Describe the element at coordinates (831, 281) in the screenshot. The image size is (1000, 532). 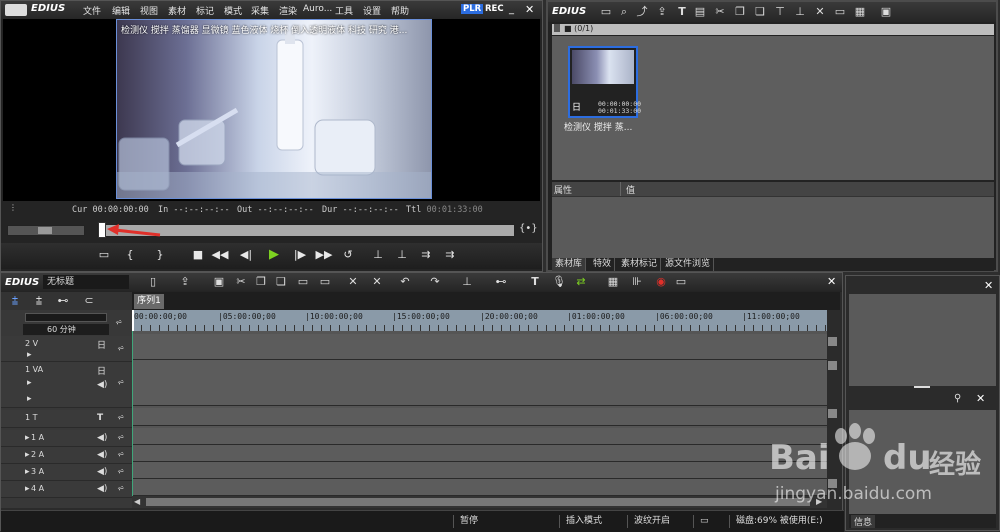
I see `timeline-close-icon: ✕` at that location.